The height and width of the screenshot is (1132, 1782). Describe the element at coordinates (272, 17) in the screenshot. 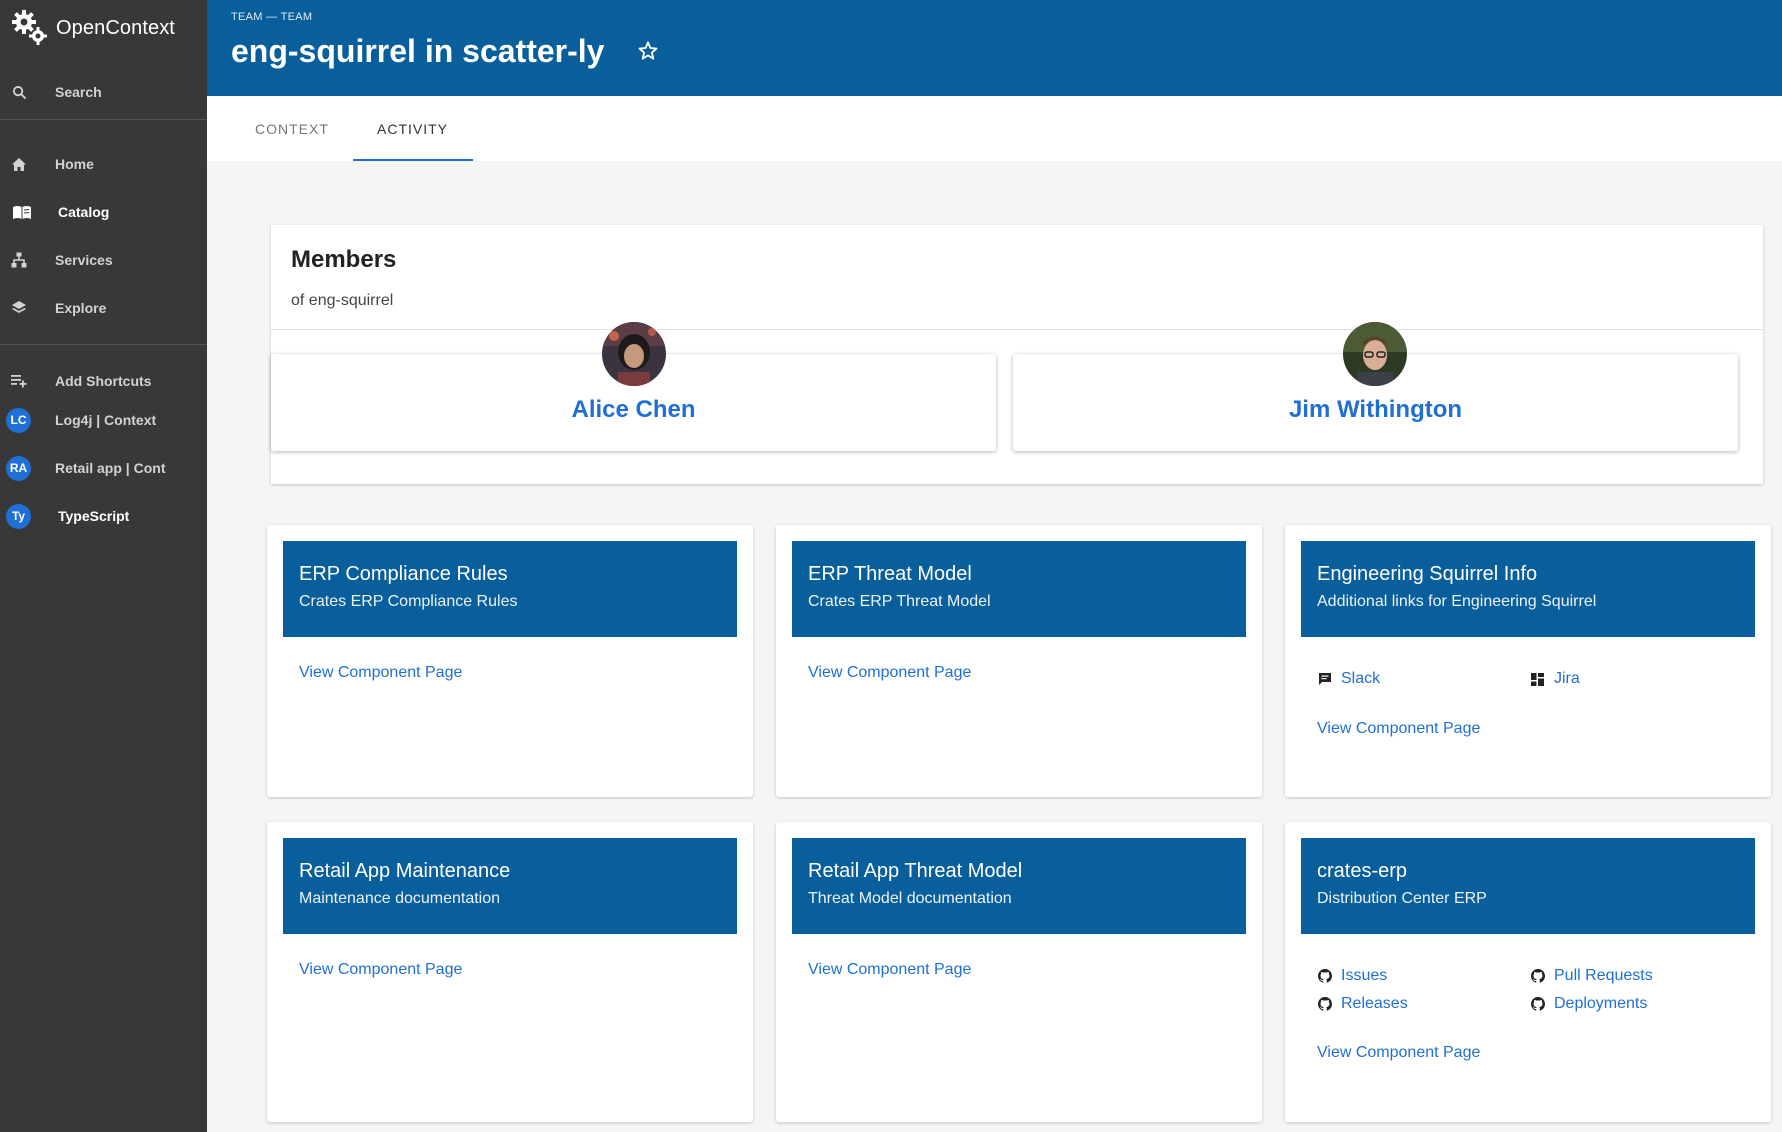

I see `breadcrumb: TEAM — TEAM` at that location.